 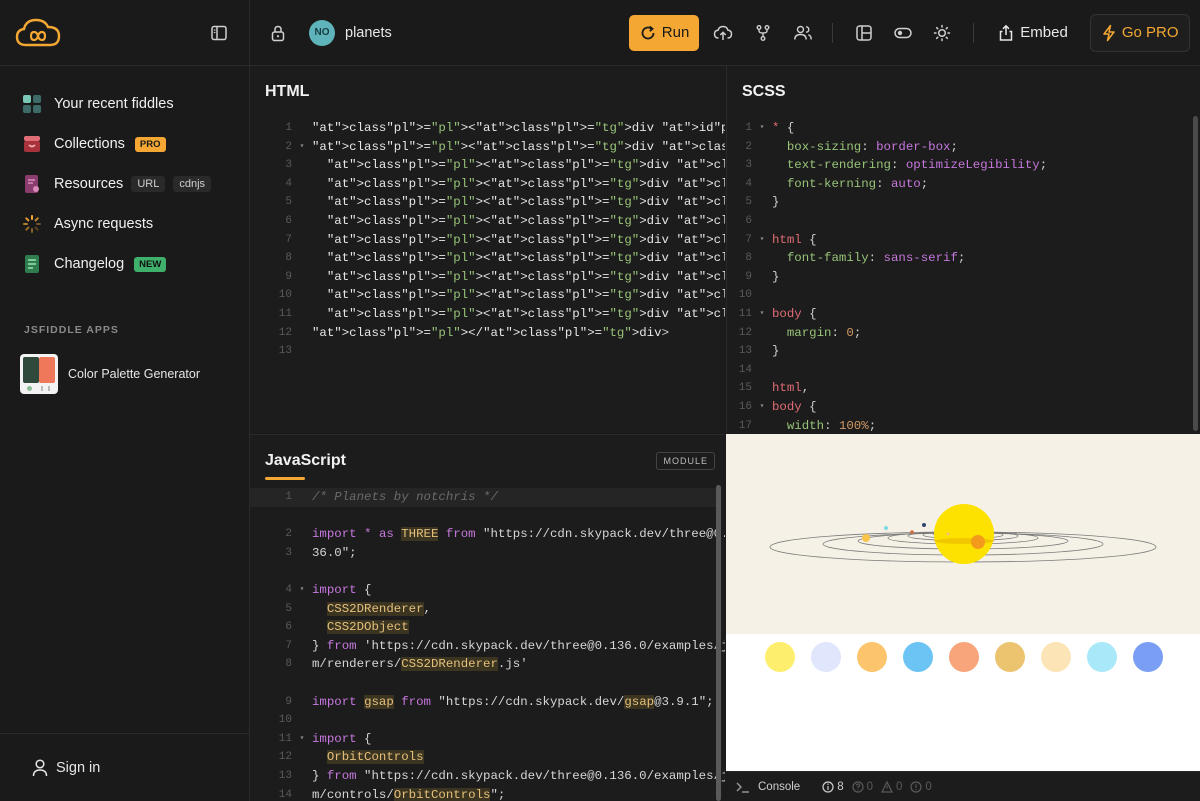 I want to click on code-line: 6 CSS2DObject, so click(x=487, y=627).